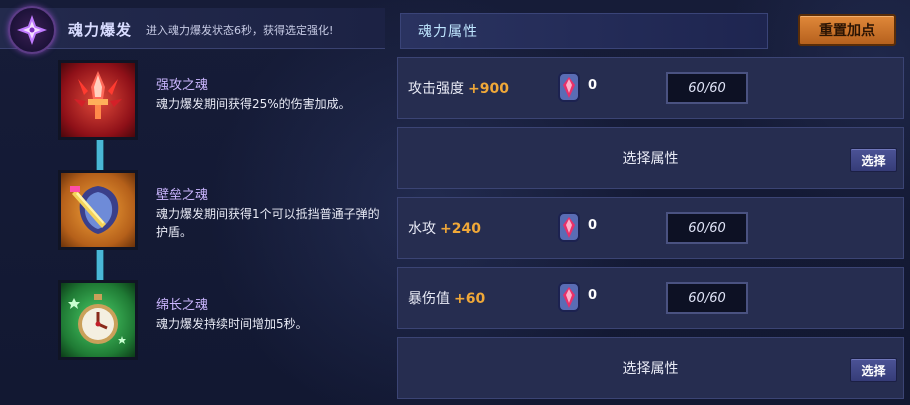 This screenshot has width=910, height=405. Describe the element at coordinates (436, 89) in the screenshot. I see `attribute-name: 攻击强度` at that location.